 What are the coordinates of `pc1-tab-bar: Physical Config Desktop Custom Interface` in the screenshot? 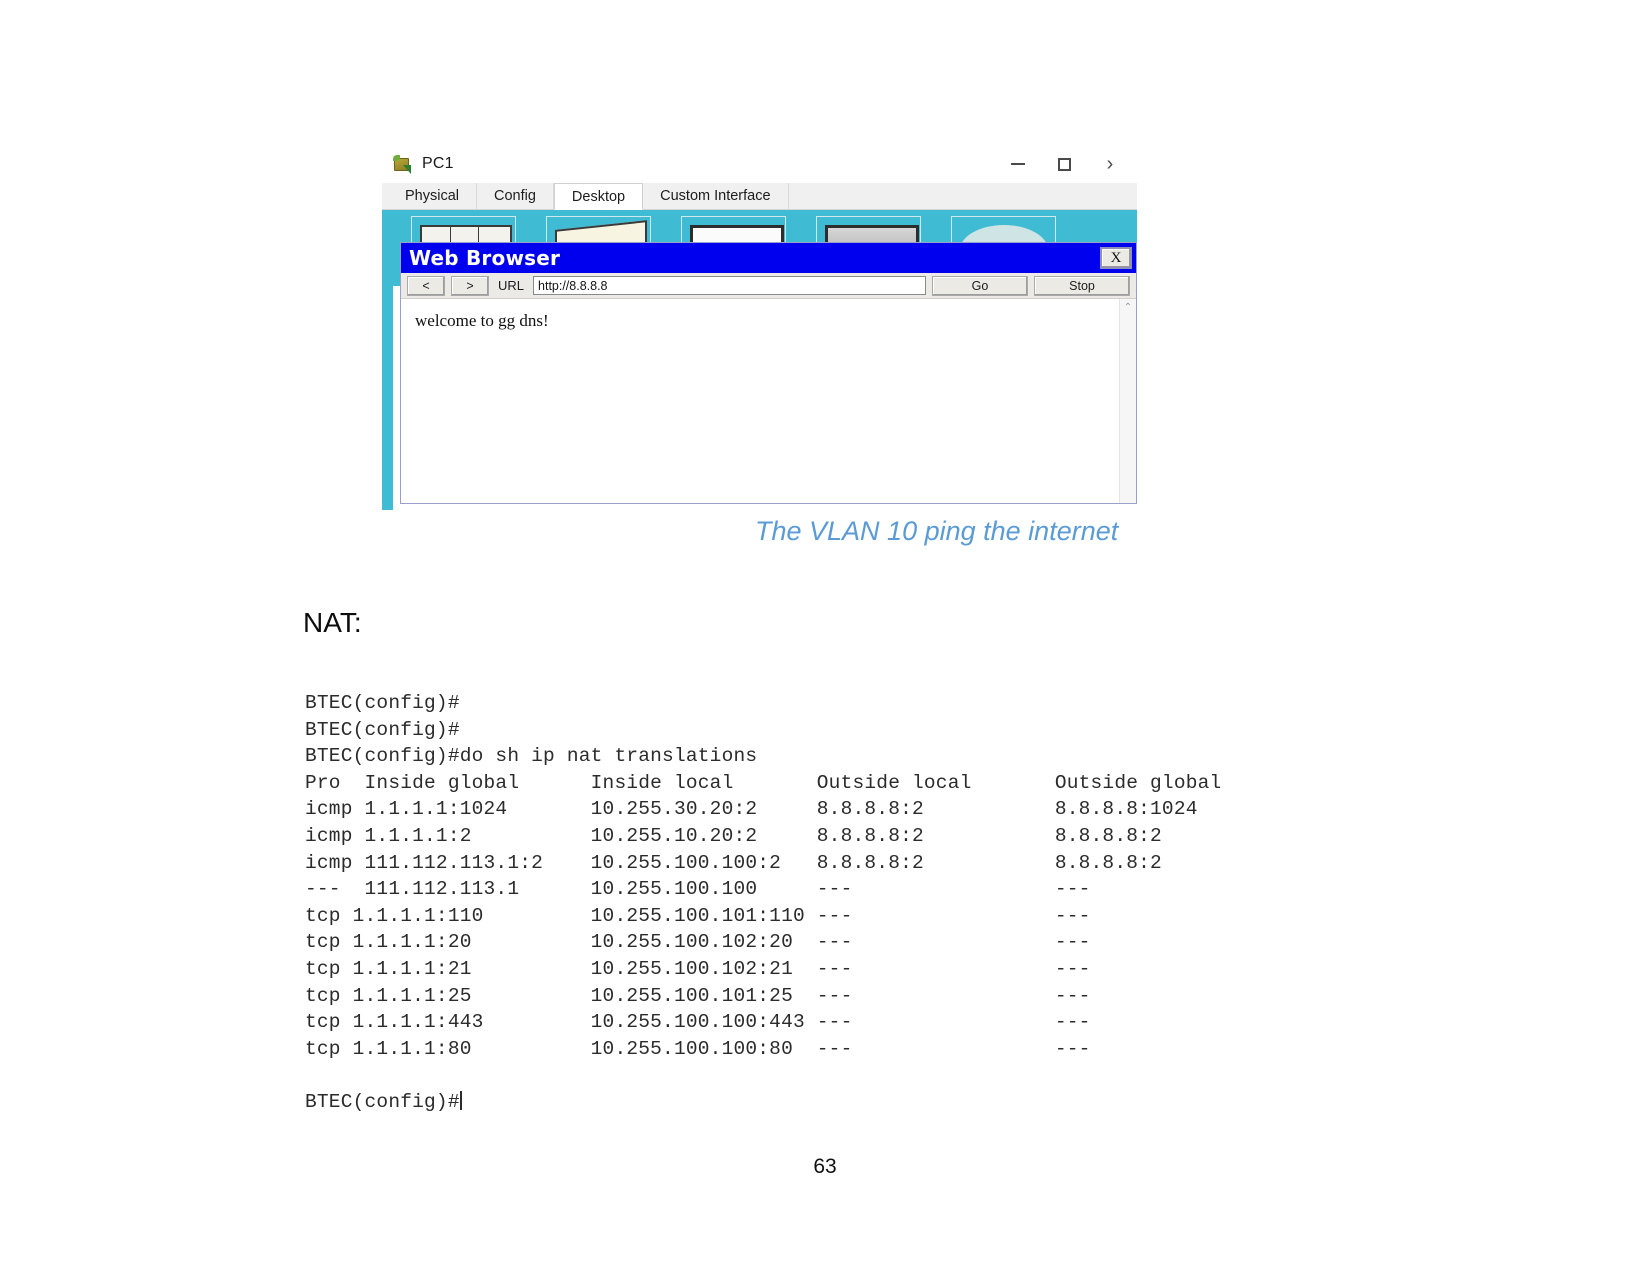 It's located at (759, 196).